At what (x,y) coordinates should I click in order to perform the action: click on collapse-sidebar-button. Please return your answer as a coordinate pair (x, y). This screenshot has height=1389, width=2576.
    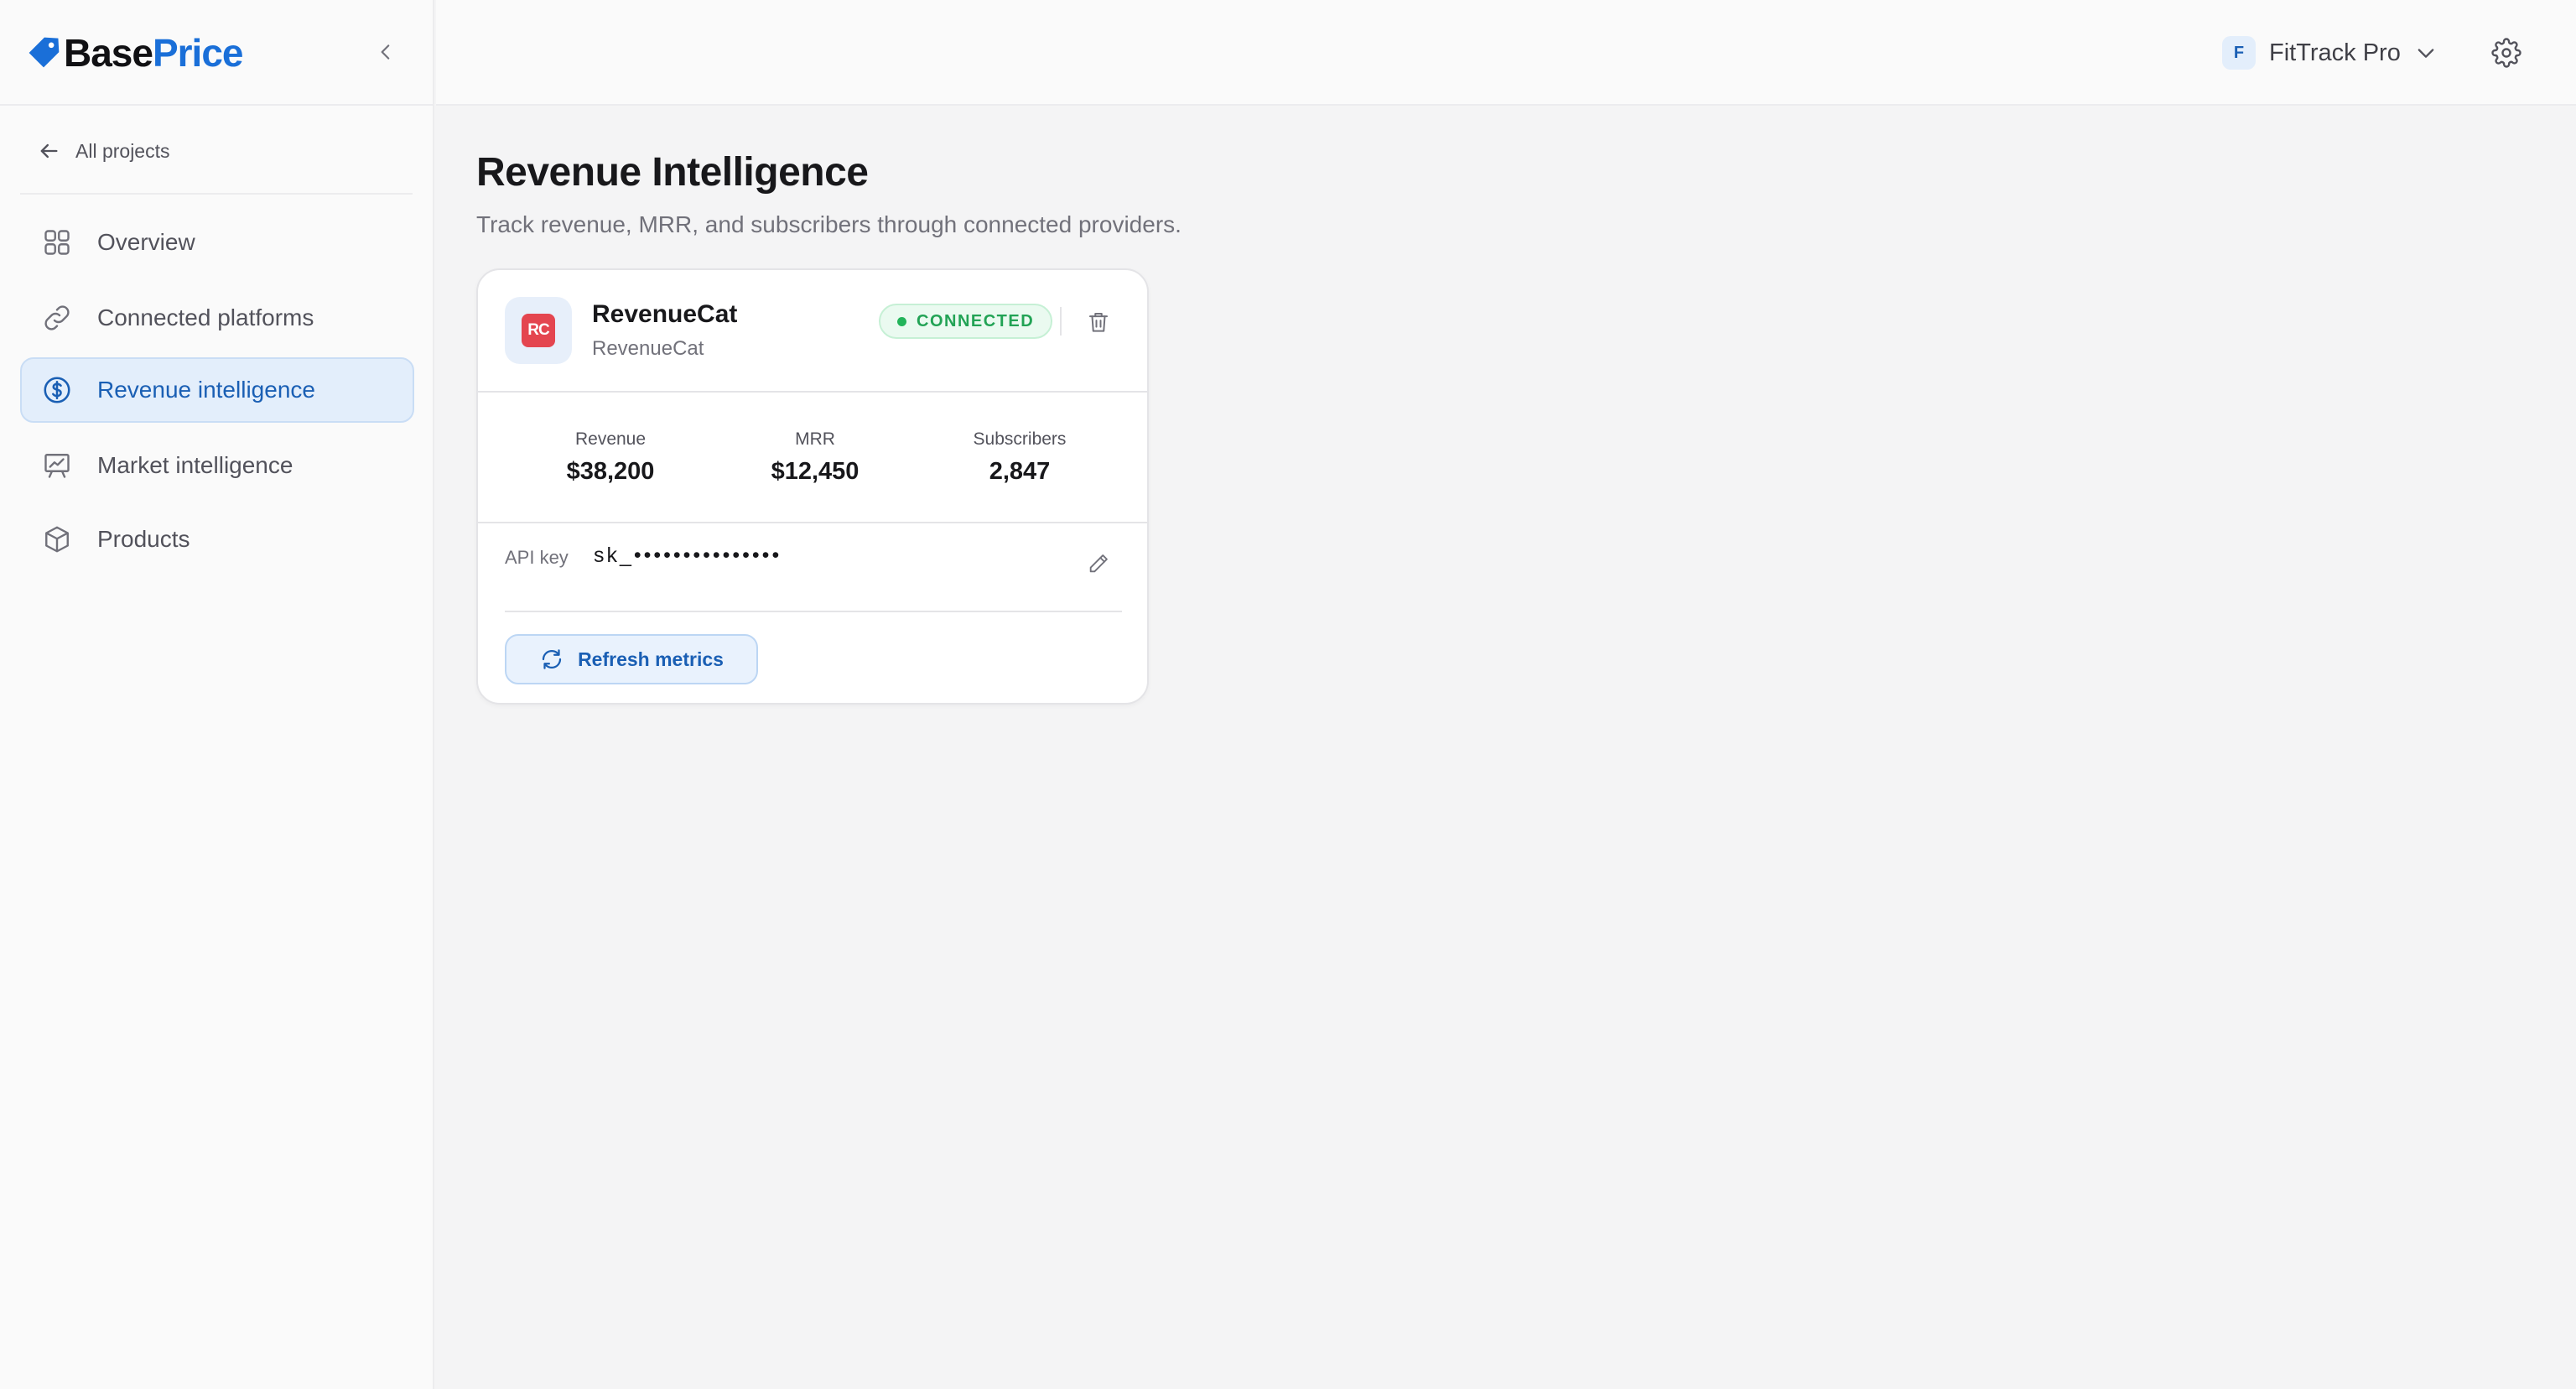
    Looking at the image, I should click on (386, 52).